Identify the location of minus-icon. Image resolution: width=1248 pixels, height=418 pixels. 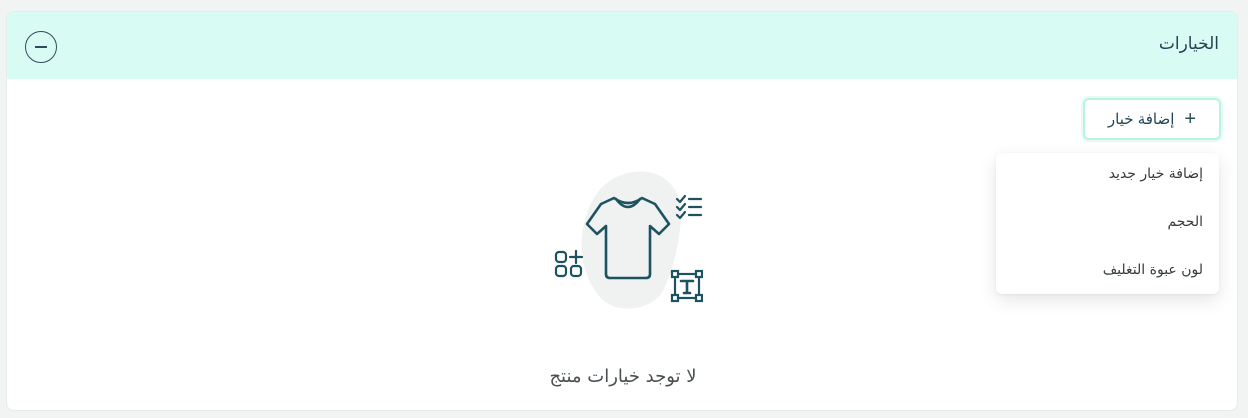
(41, 47).